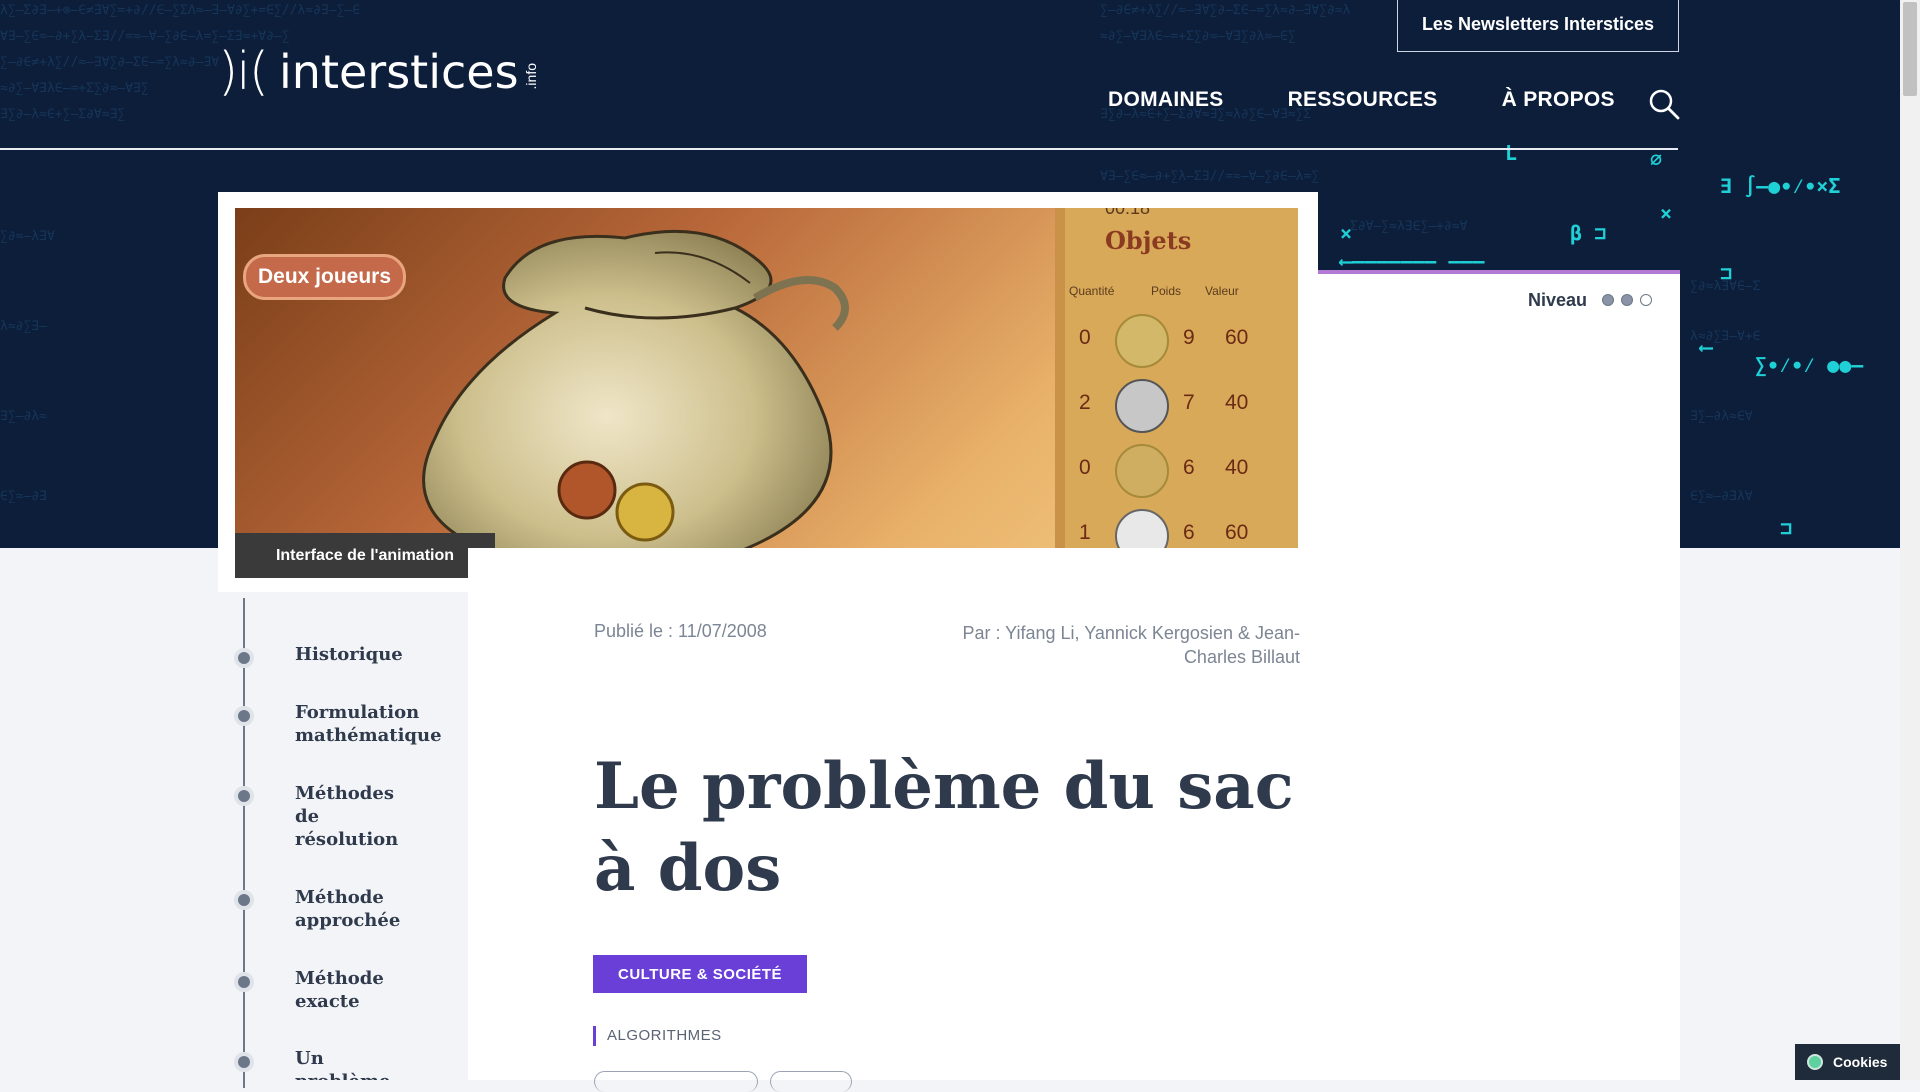 The width and height of the screenshot is (1920, 1092). Describe the element at coordinates (1142, 471) in the screenshot. I see `bronze-coin-icon` at that location.